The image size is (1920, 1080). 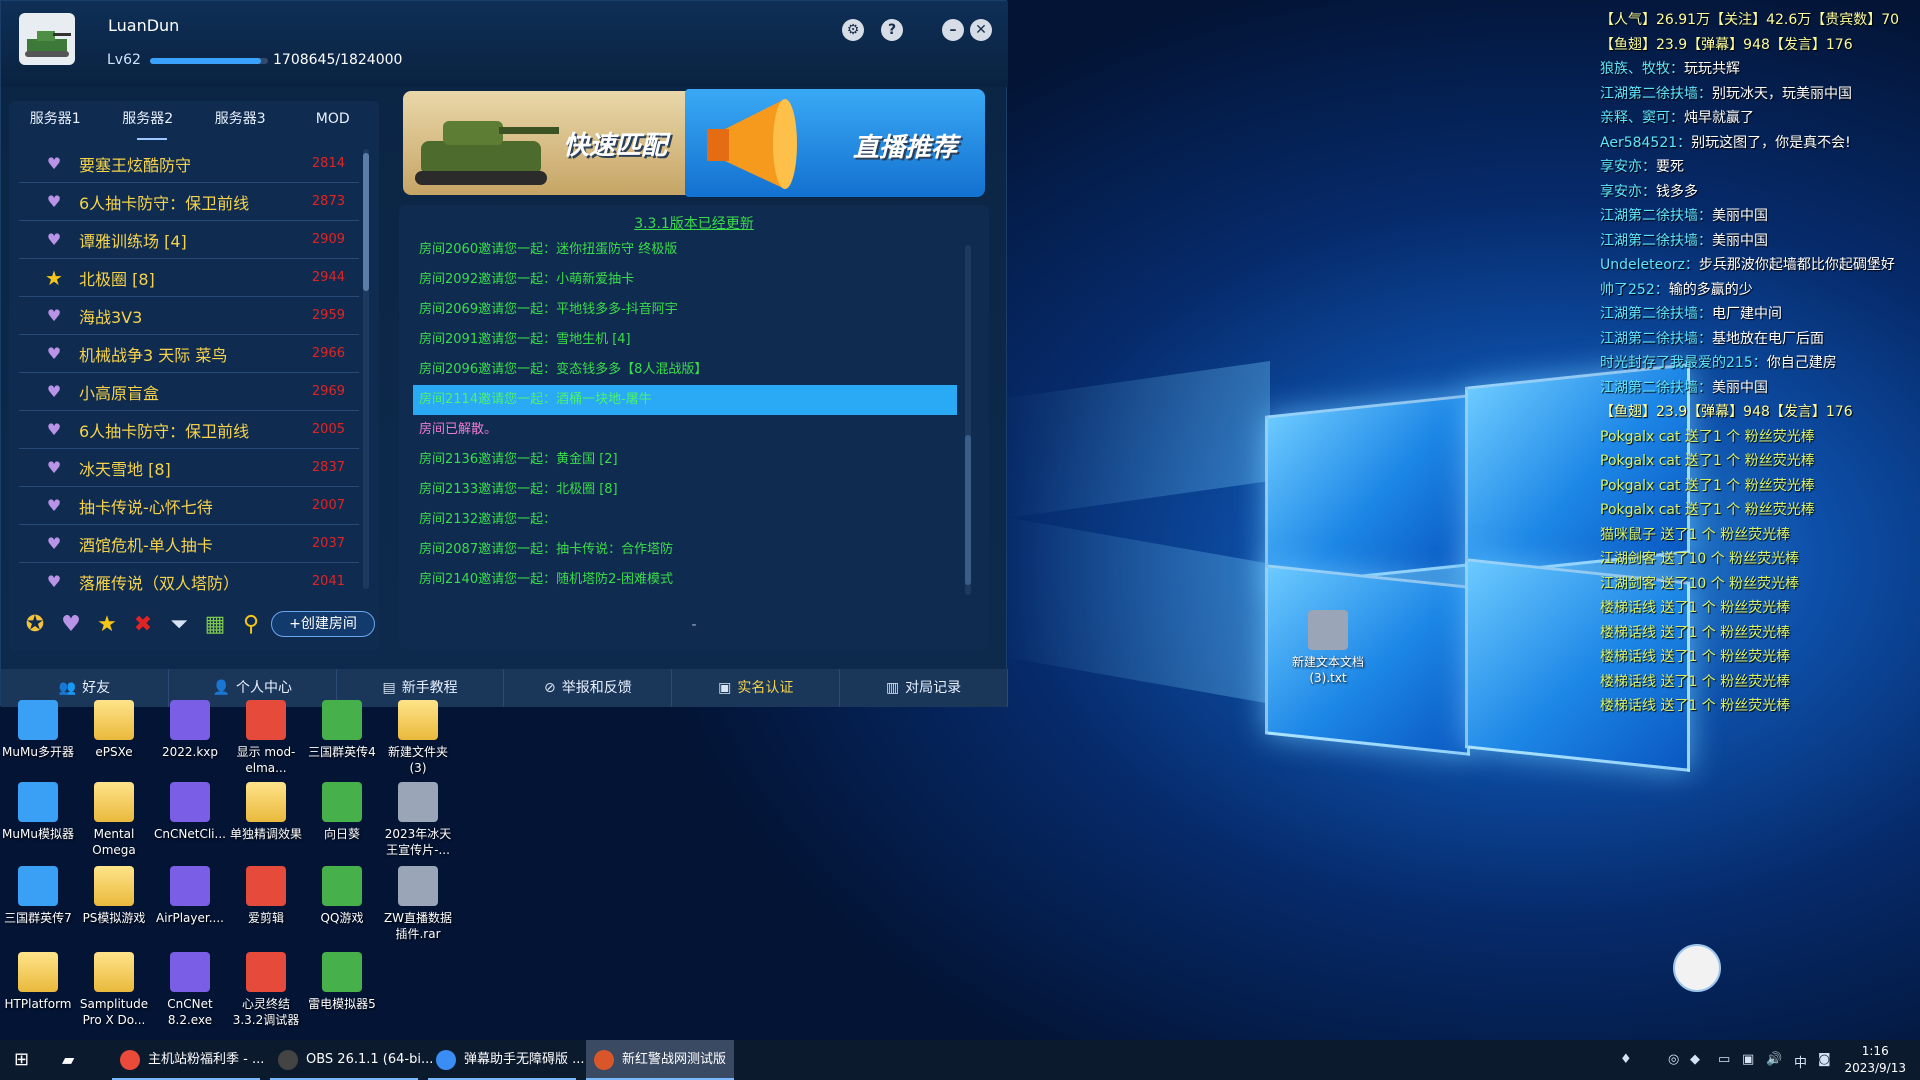 What do you see at coordinates (1656, 93) in the screenshot?
I see `chat-sender: 江湖第二徐扶墙：` at bounding box center [1656, 93].